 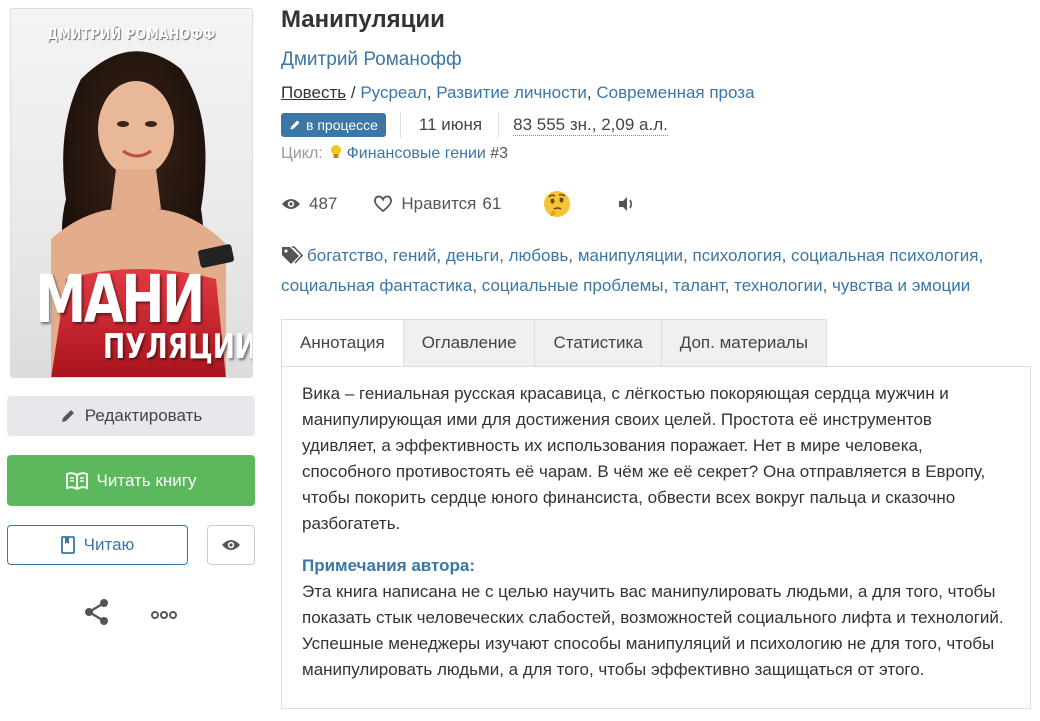 I want to click on cycle-line: Цикл: Финансовые гении #3, so click(x=394, y=154).